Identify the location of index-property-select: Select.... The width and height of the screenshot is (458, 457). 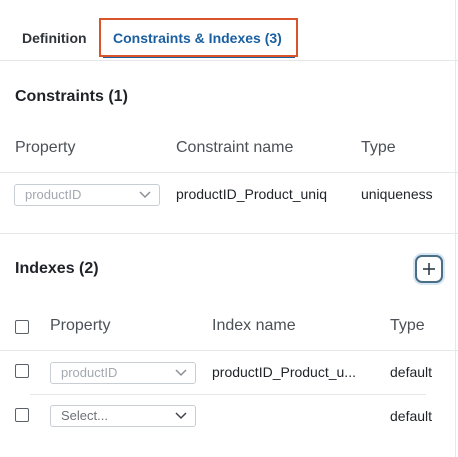
(123, 416).